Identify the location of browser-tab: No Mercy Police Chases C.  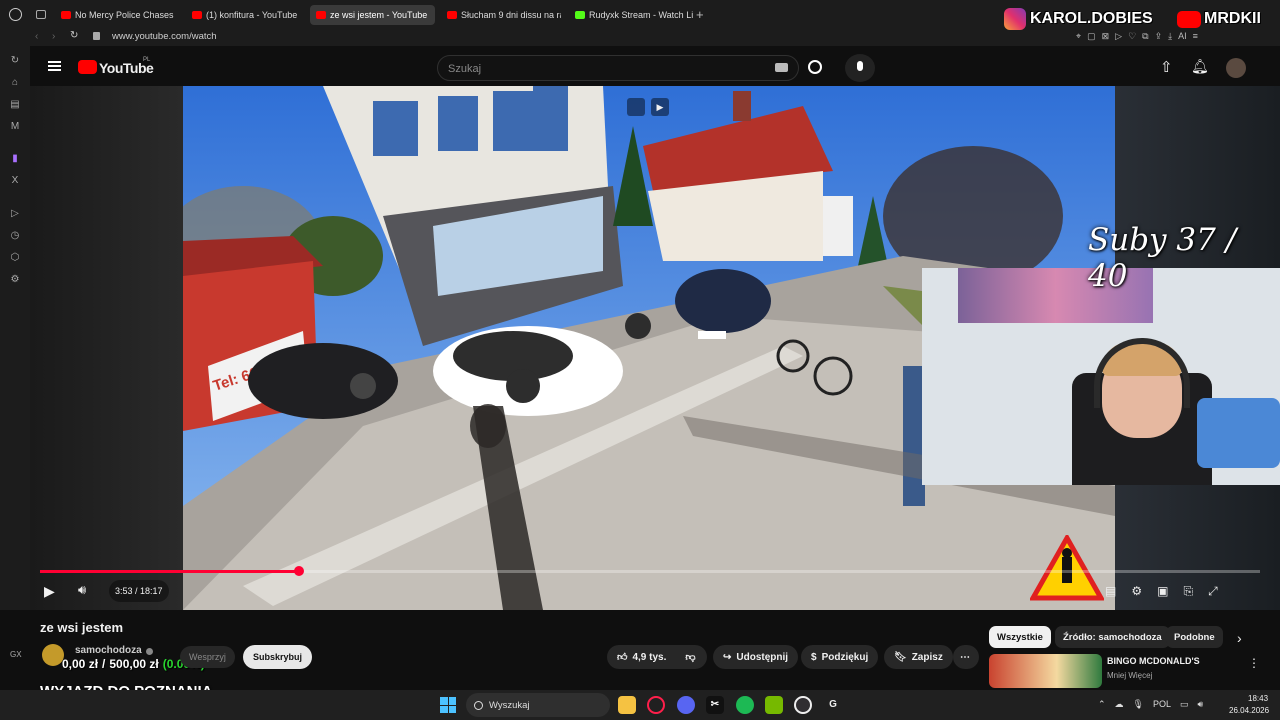
(115, 15).